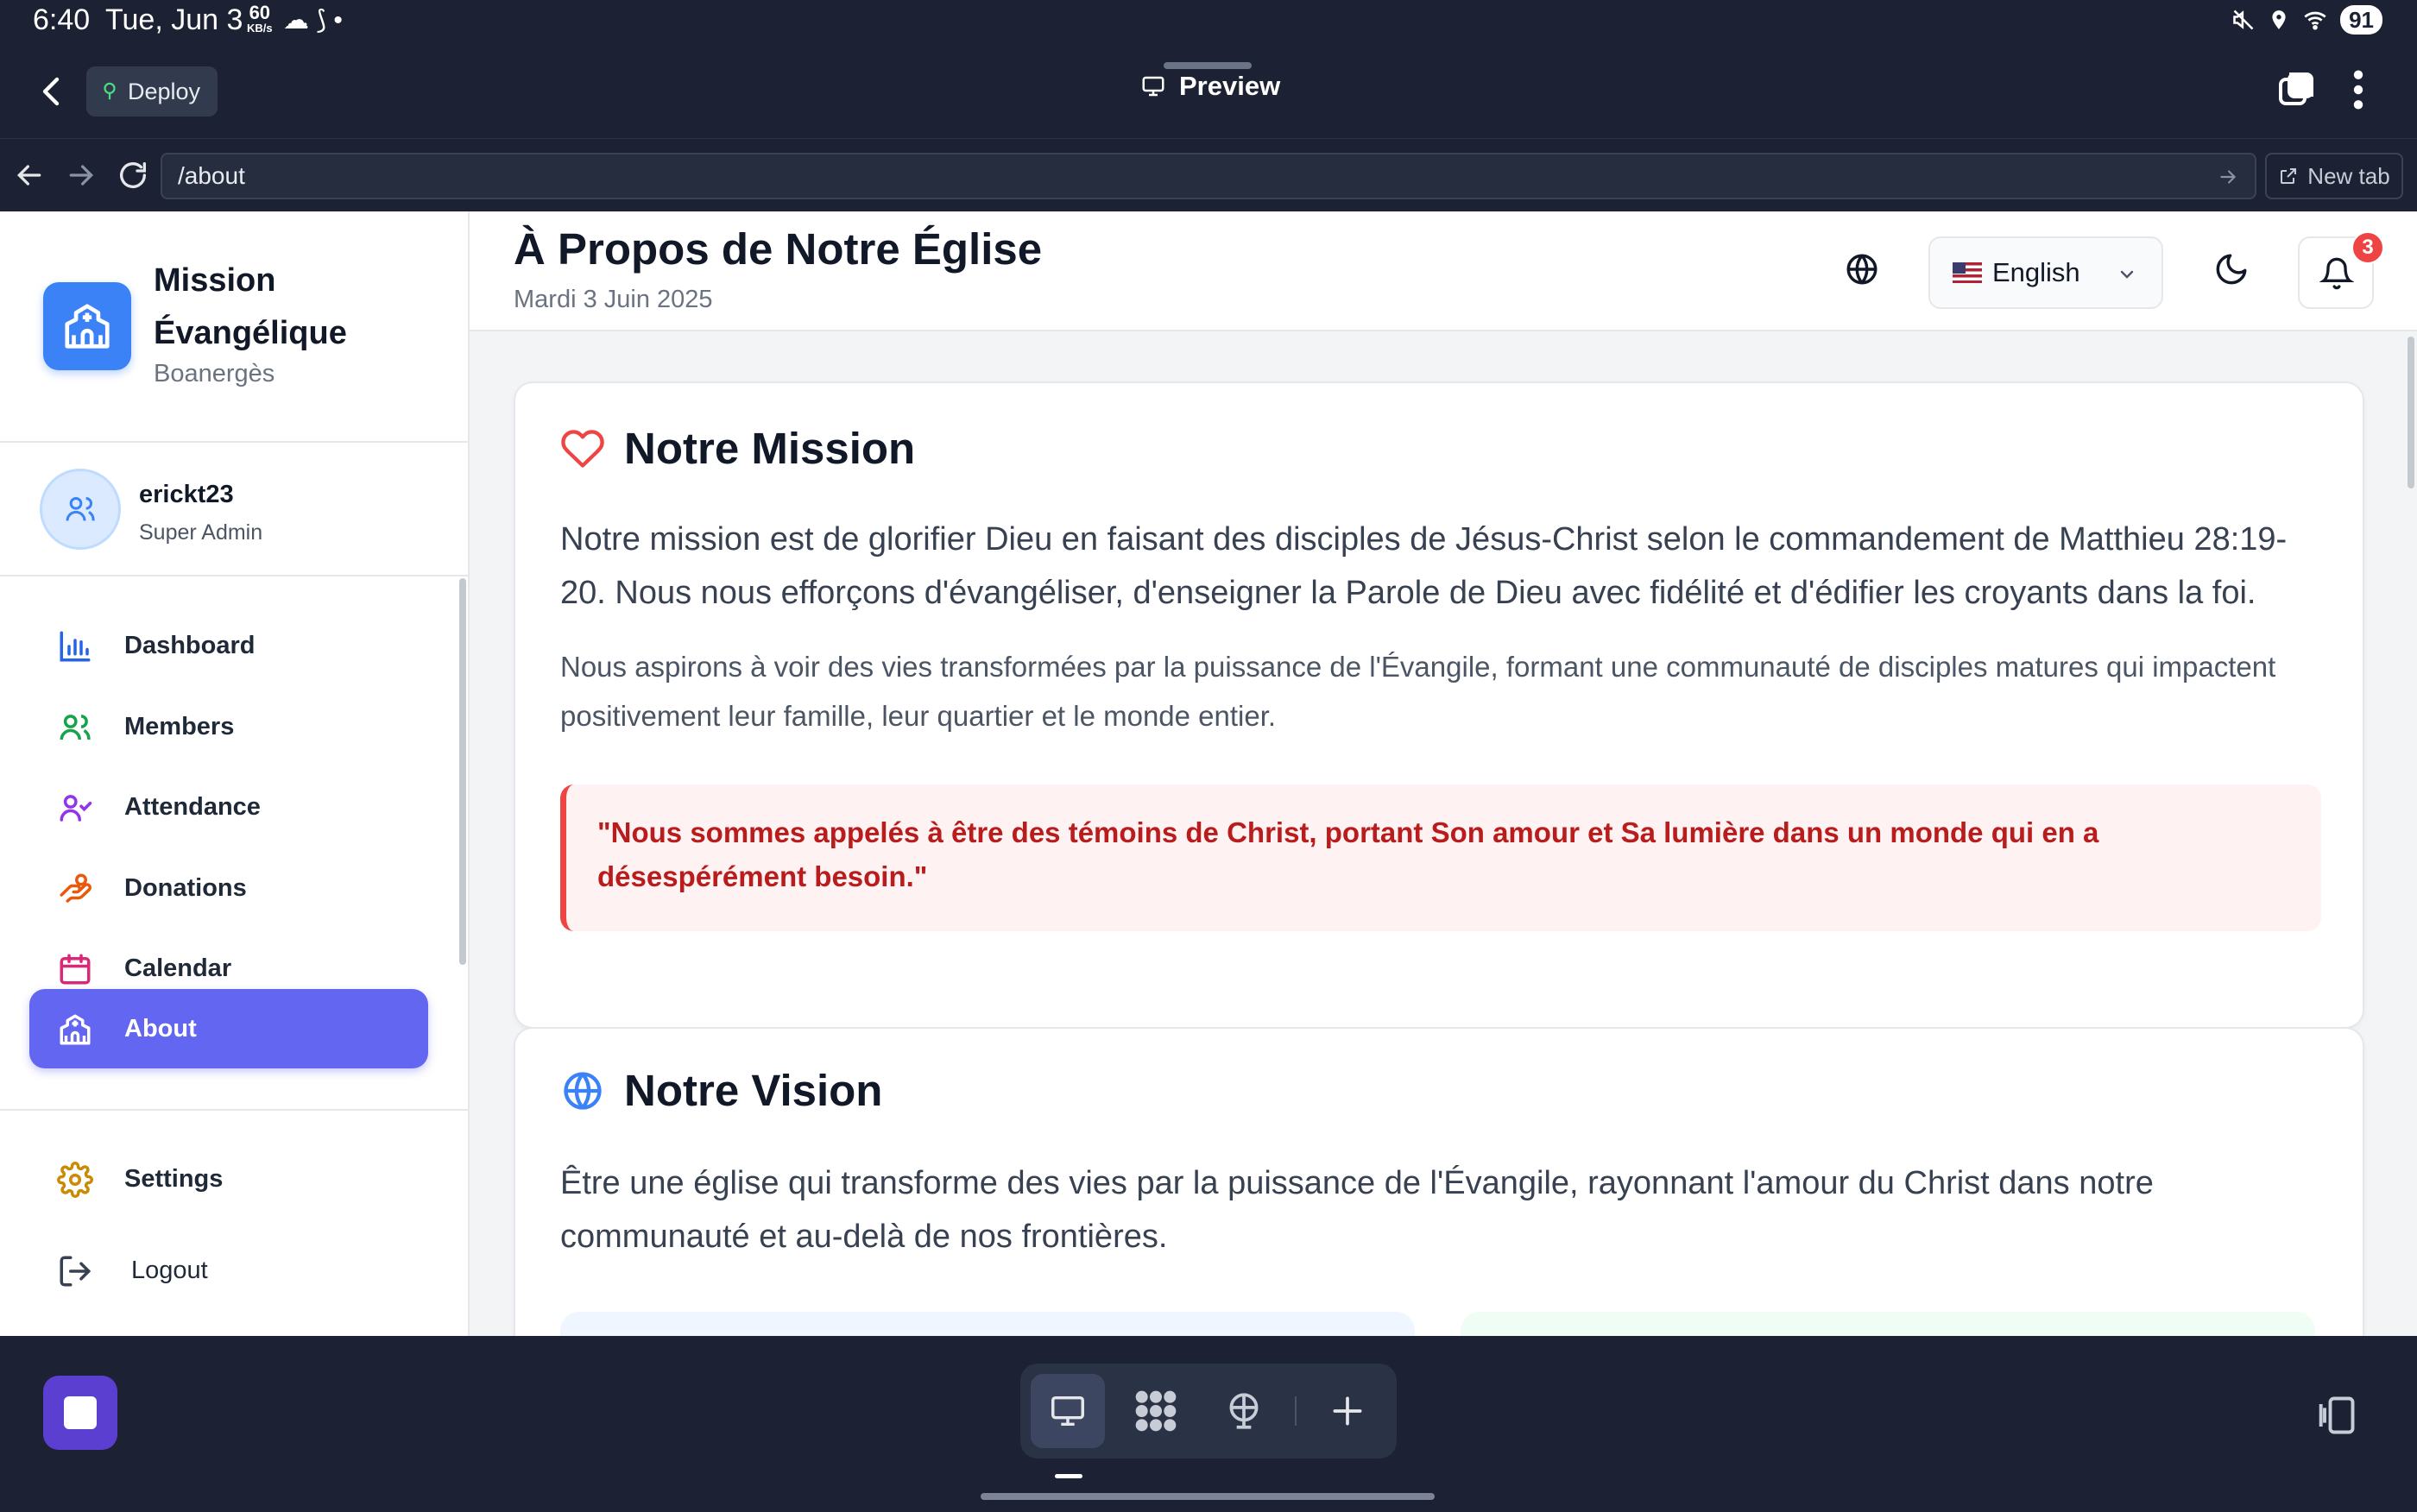  What do you see at coordinates (160, 1029) in the screenshot?
I see `sidebar-item-label: About` at bounding box center [160, 1029].